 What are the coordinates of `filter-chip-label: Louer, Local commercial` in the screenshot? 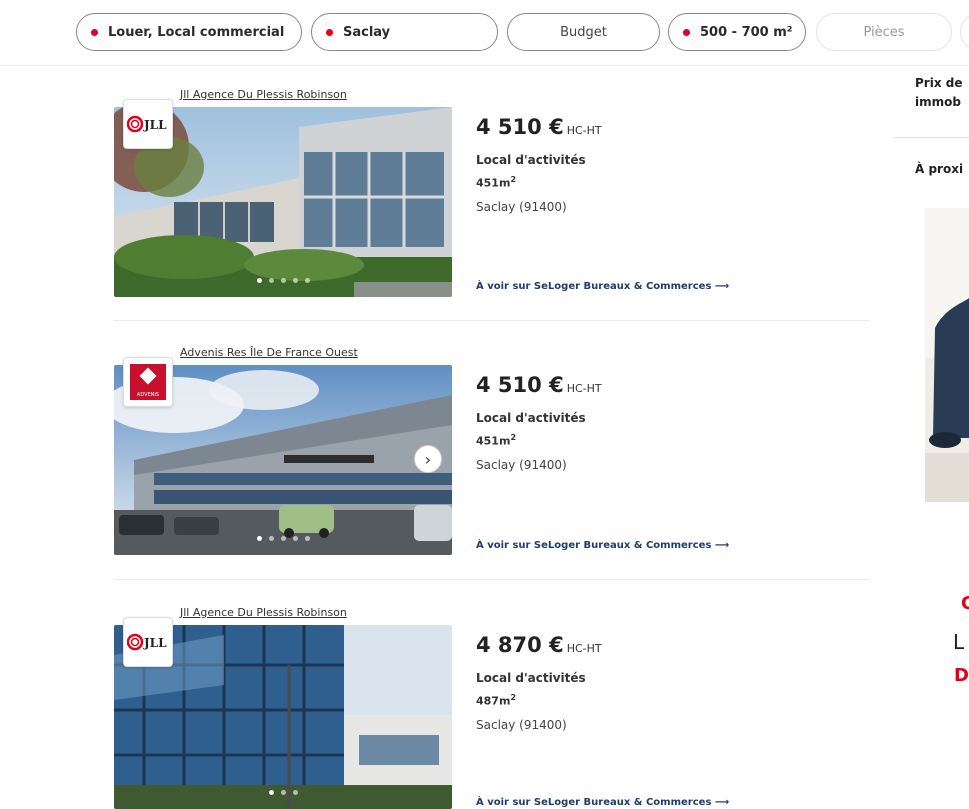 It's located at (196, 32).